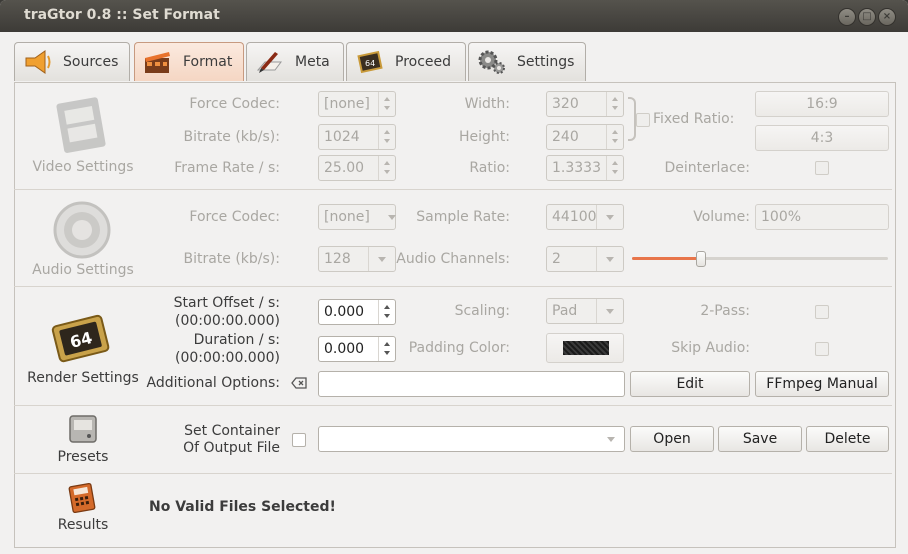 Image resolution: width=908 pixels, height=554 pixels. What do you see at coordinates (83, 167) in the screenshot?
I see `video-settings-label: Video Settings` at bounding box center [83, 167].